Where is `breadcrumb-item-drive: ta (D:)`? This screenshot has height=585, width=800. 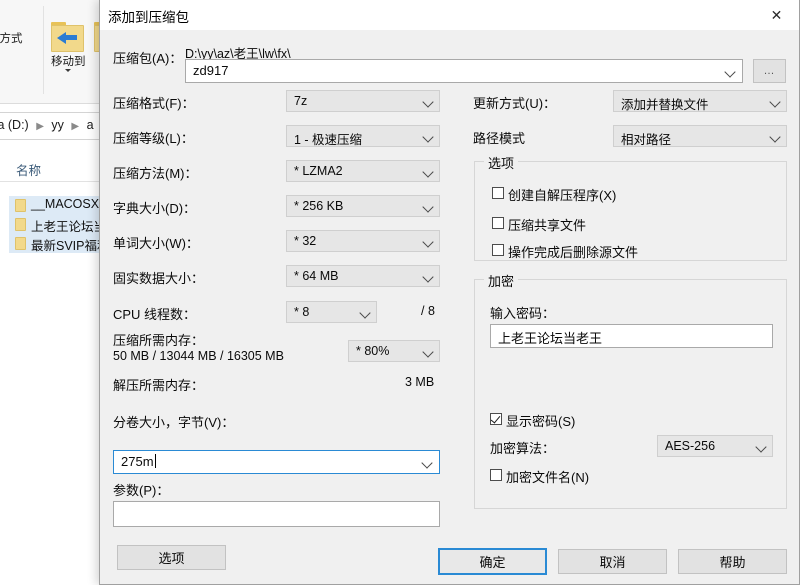 breadcrumb-item-drive: ta (D:) is located at coordinates (14, 125).